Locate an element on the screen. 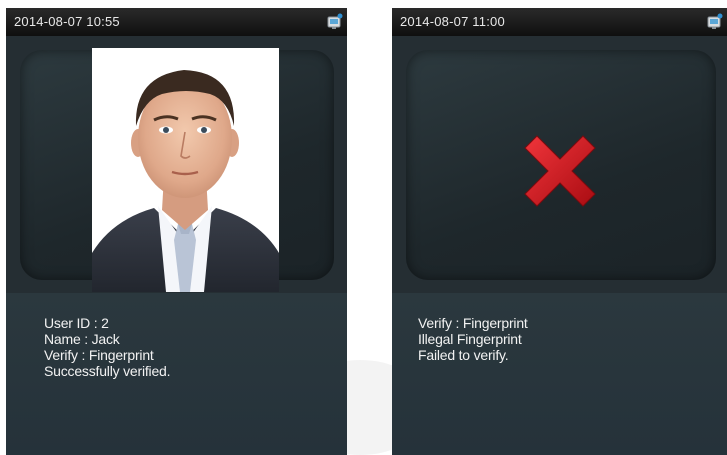 The height and width of the screenshot is (455, 727). user-portrait-photo is located at coordinates (185, 170).